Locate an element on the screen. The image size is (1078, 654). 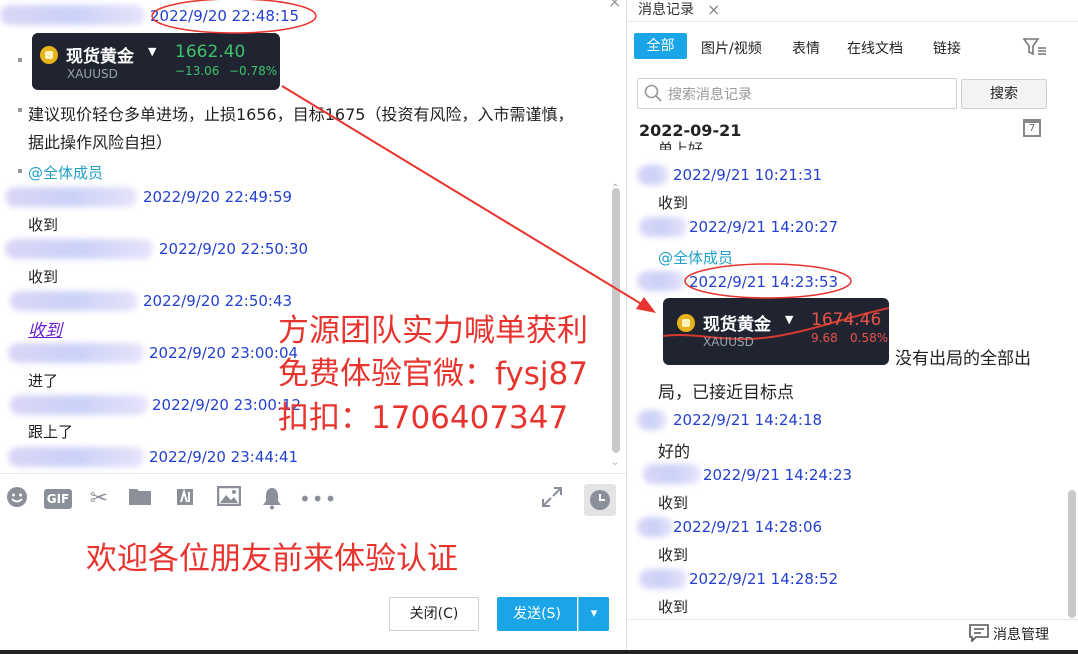
message-text: 跟上了 is located at coordinates (51, 432).